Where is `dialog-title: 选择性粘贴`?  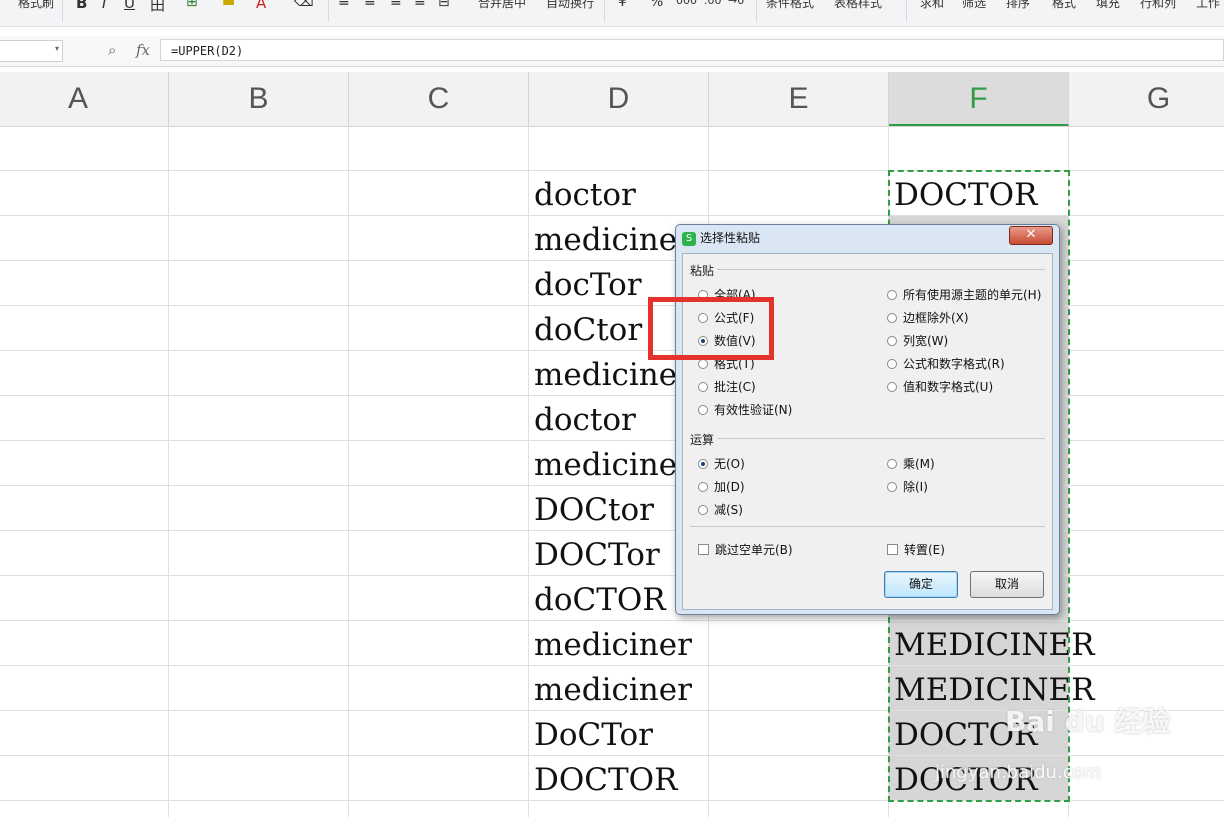
dialog-title: 选择性粘贴 is located at coordinates (730, 238).